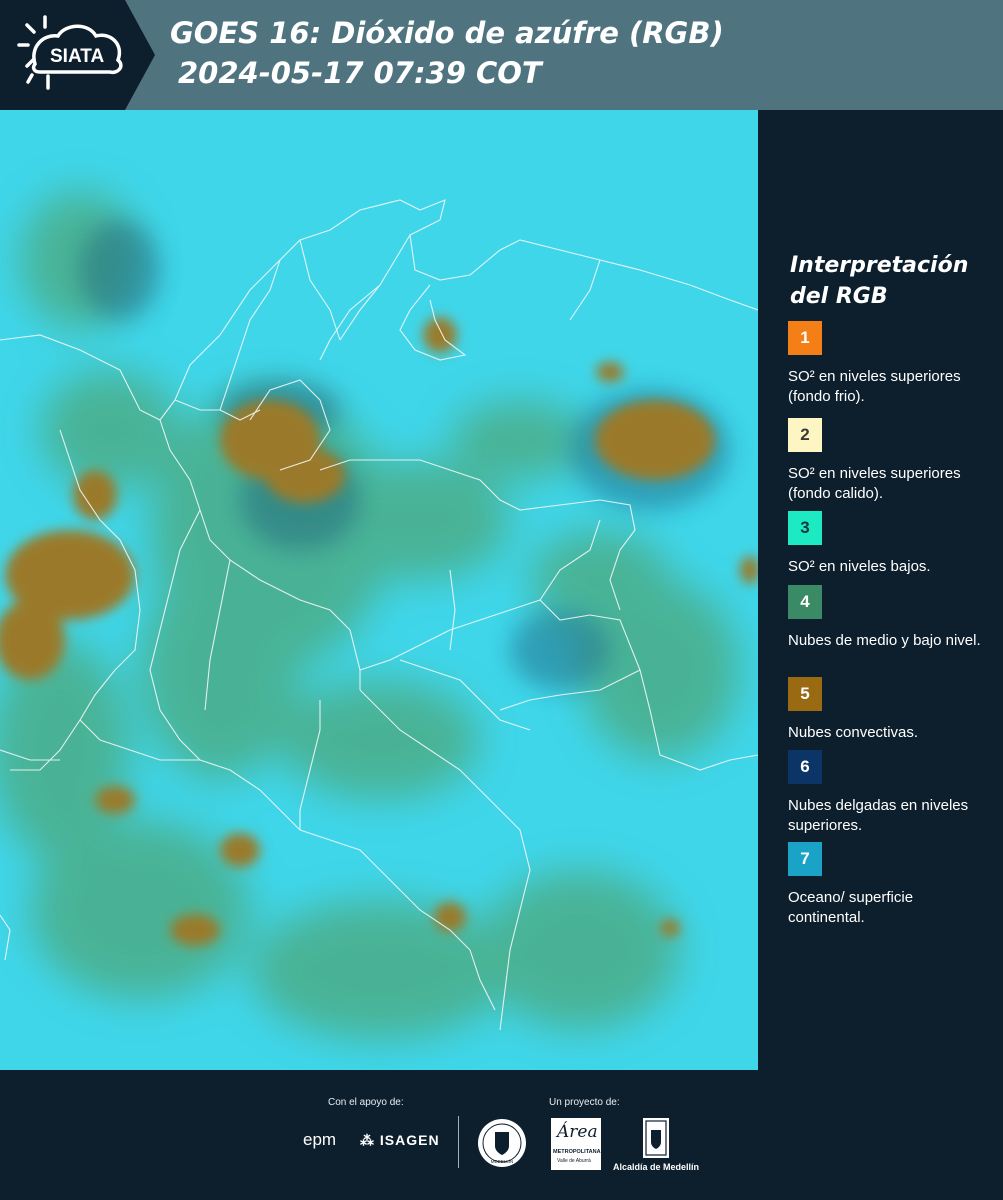 Image resolution: width=1003 pixels, height=1200 pixels. I want to click on project-label: Un proyecto de:, so click(584, 1102).